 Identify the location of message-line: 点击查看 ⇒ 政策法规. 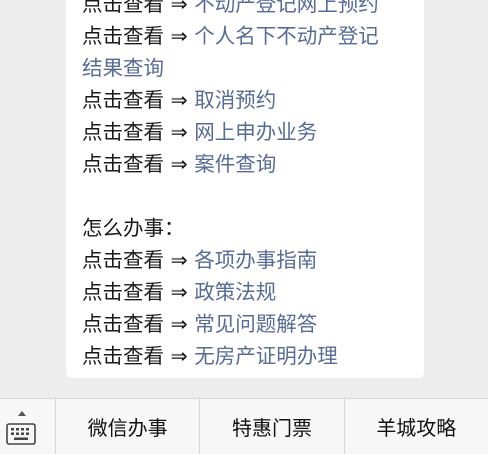
(230, 292).